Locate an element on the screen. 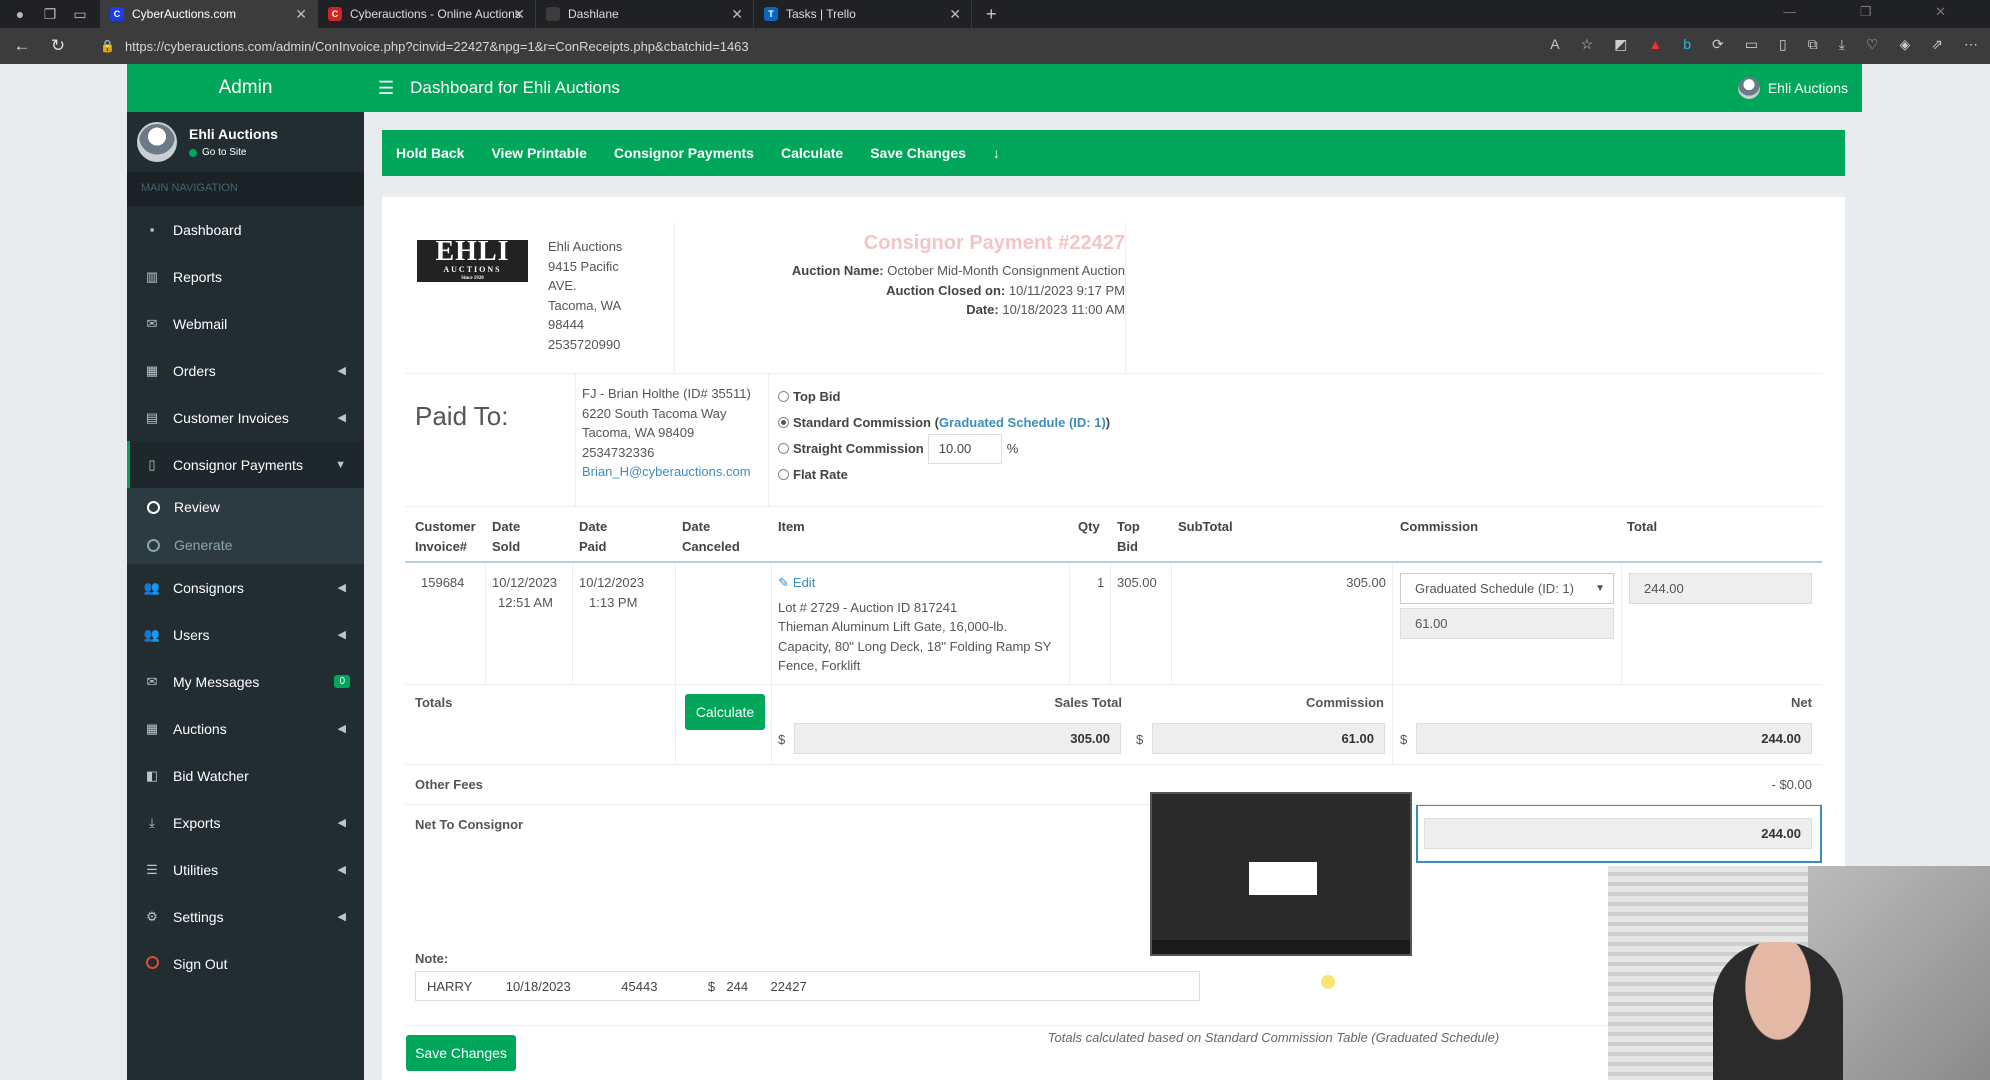  sidebar-item-settings: ⚙ Settings ◀ is located at coordinates (245, 916).